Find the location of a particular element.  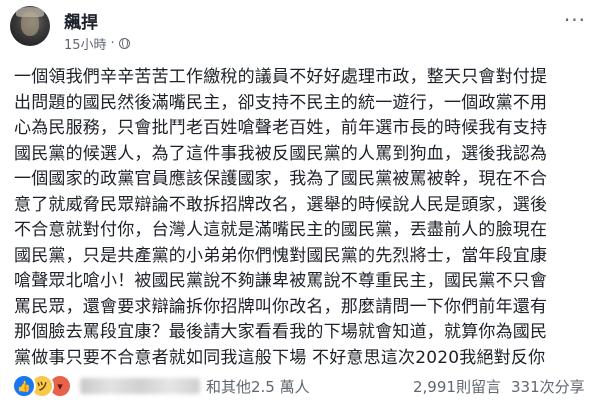

post-meta: 15小時 · is located at coordinates (97, 43).